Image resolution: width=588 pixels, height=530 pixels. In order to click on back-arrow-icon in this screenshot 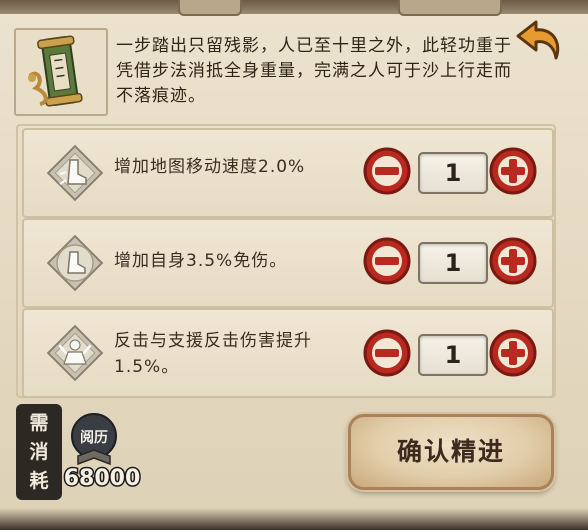, I will do `click(539, 42)`.